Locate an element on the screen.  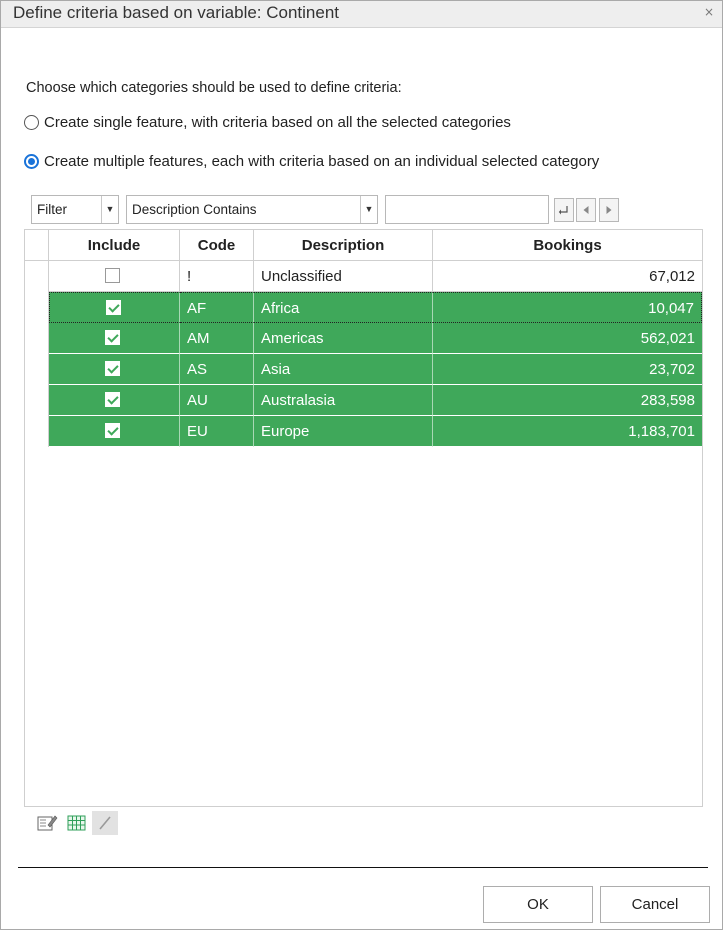
table-row: ! Unclassified 67,012 is located at coordinates (363, 276).